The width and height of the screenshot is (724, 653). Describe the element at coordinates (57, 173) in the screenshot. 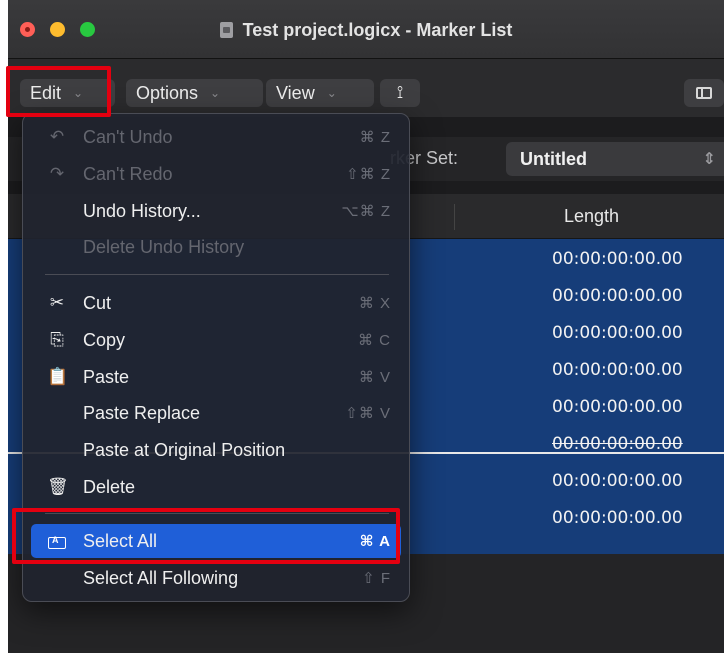

I see `redo-icon: ↷` at that location.